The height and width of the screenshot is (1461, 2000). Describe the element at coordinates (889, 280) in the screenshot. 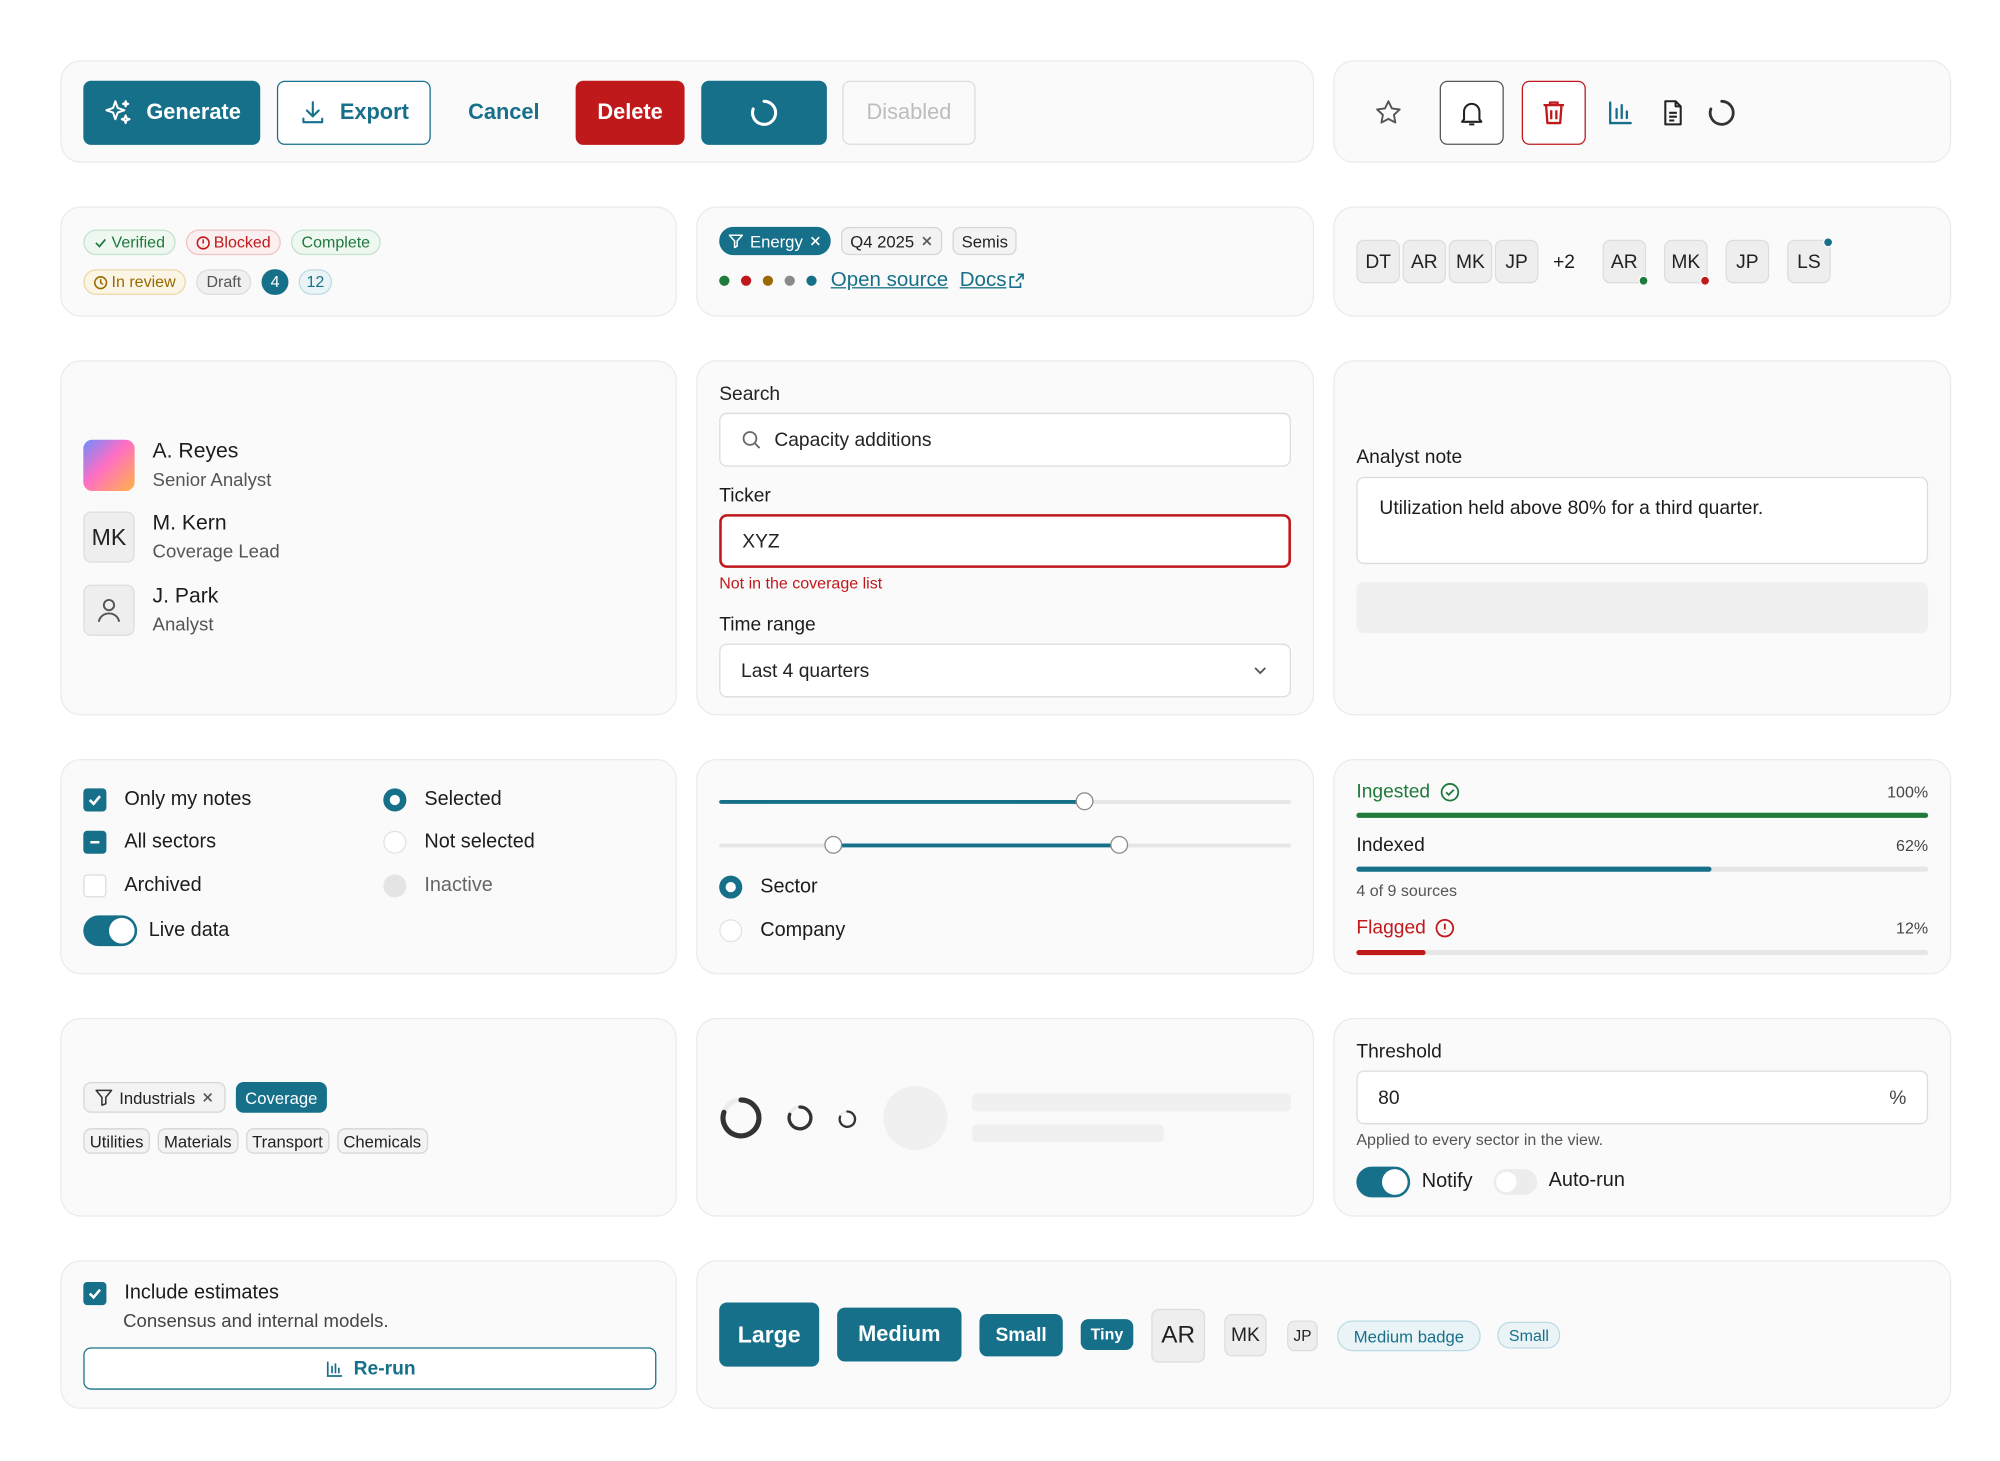

I see `open-source-link: Open source` at that location.